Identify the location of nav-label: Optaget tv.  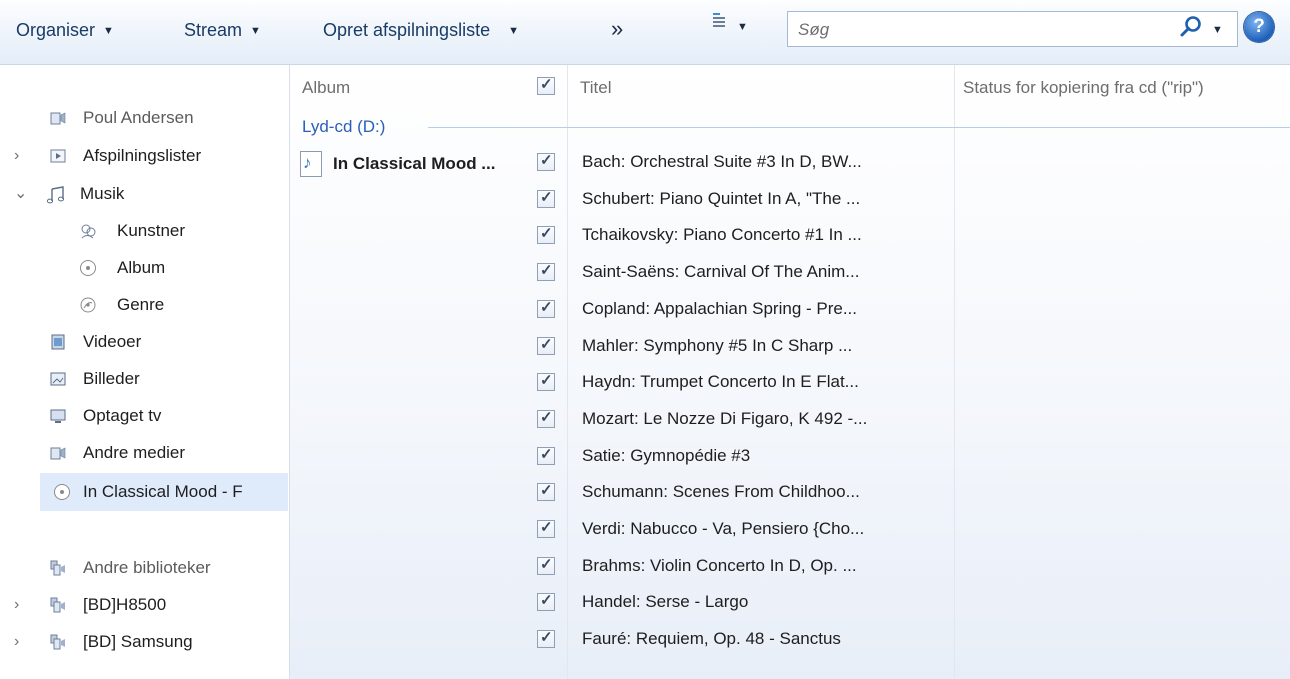
(122, 415).